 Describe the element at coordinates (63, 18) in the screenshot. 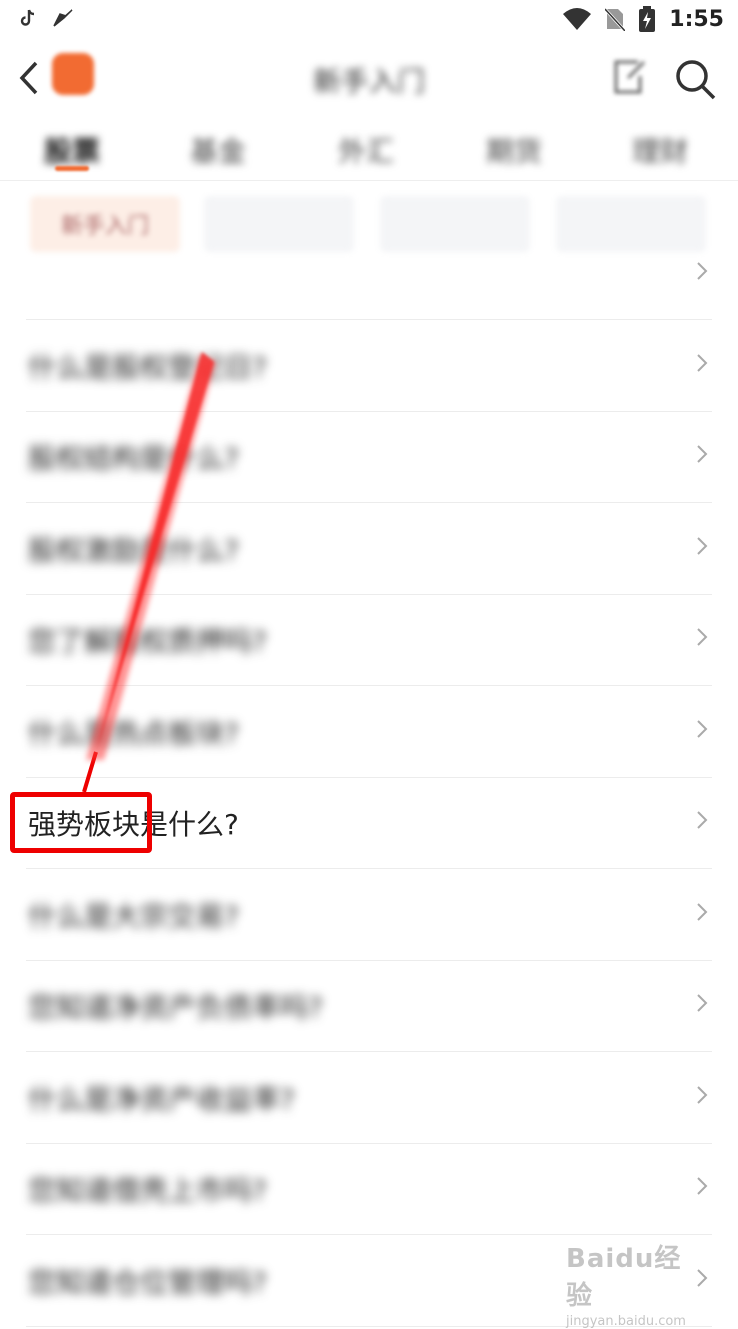

I see `send-icon` at that location.